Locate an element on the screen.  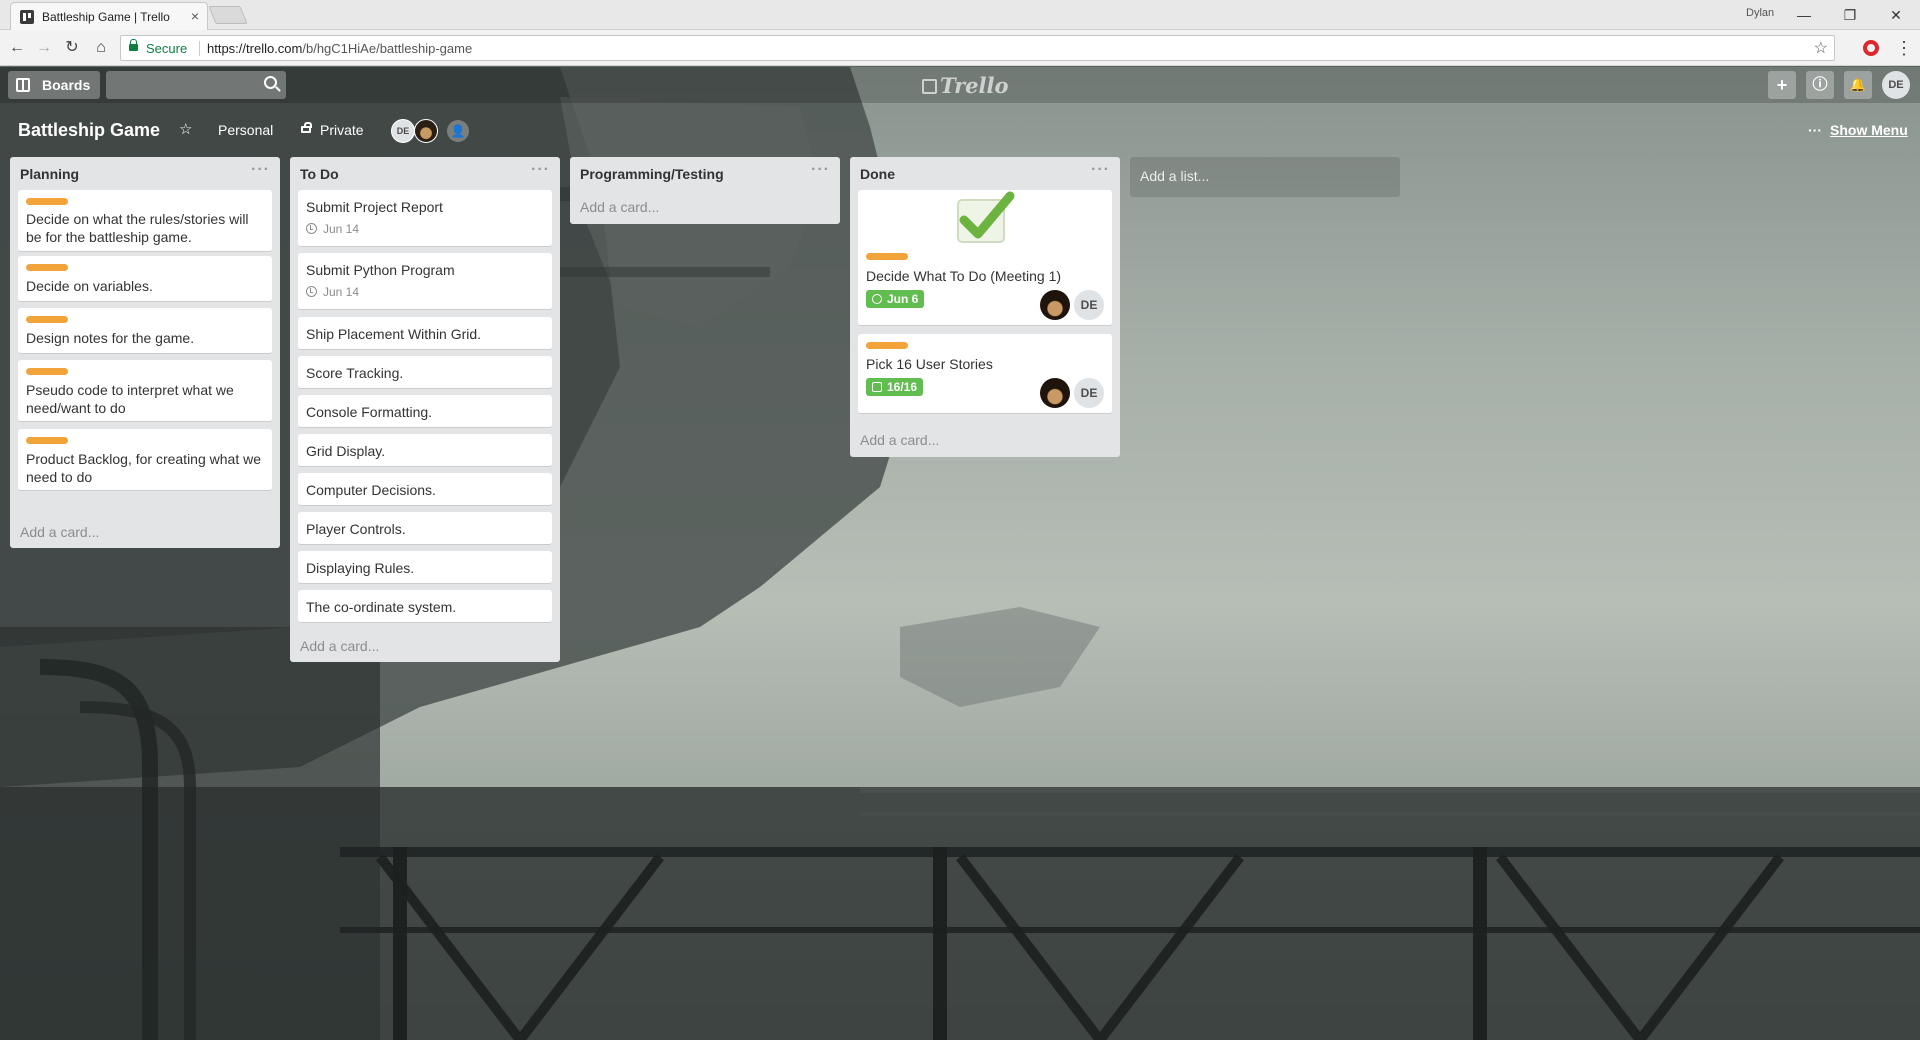
list-title: To Do is located at coordinates (319, 174).